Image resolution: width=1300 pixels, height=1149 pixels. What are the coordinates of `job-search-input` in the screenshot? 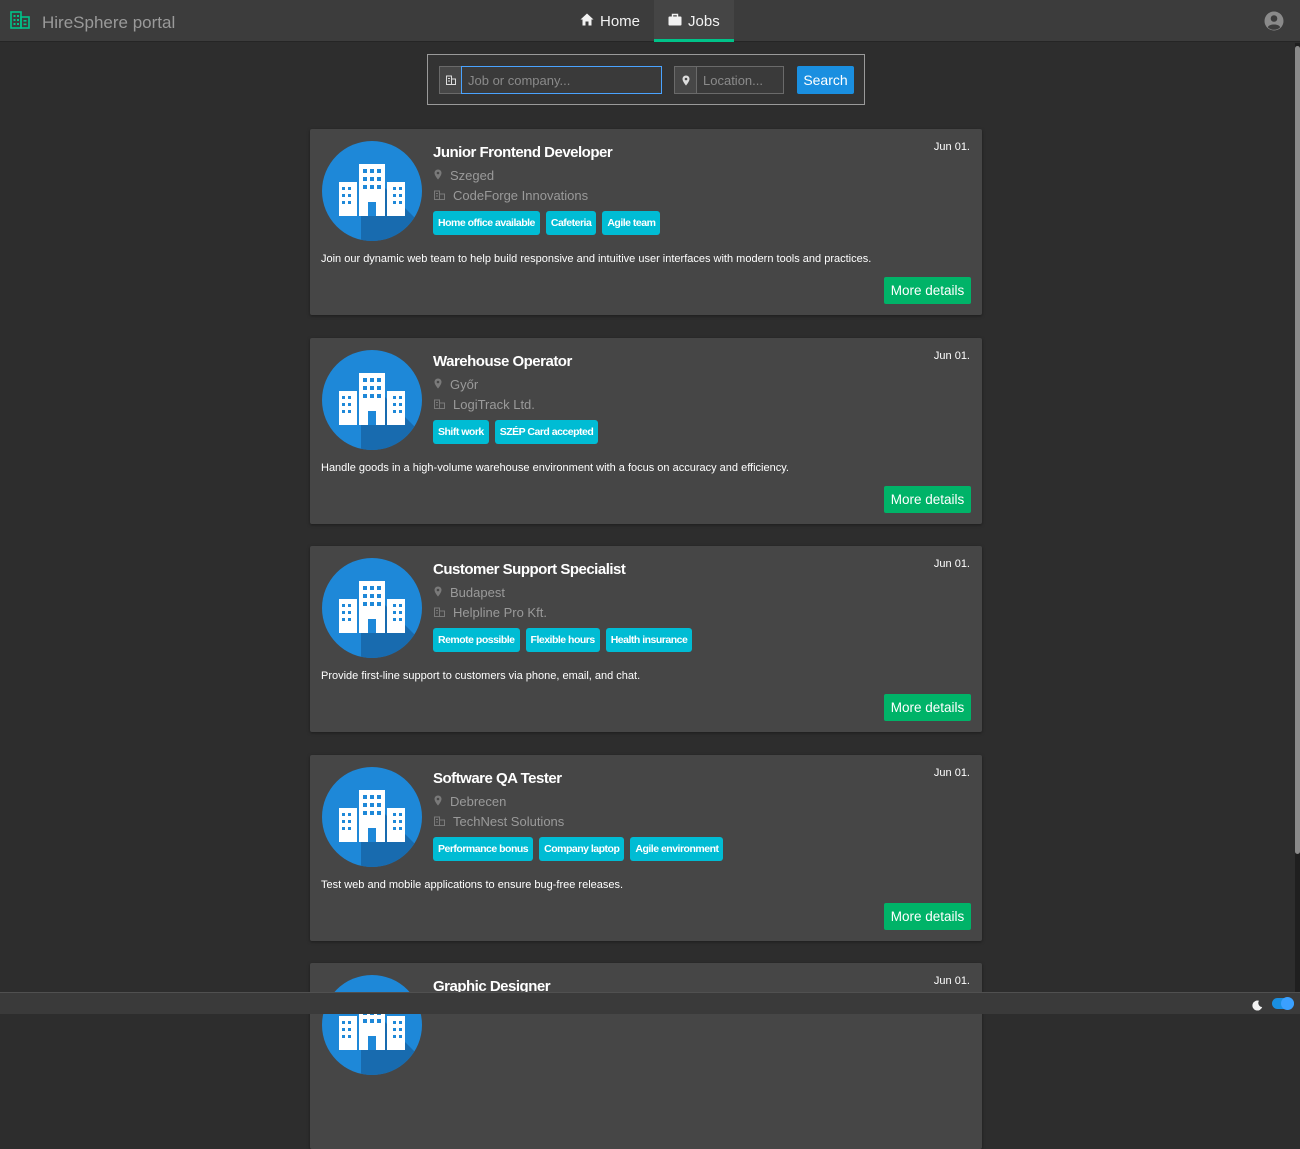 It's located at (561, 80).